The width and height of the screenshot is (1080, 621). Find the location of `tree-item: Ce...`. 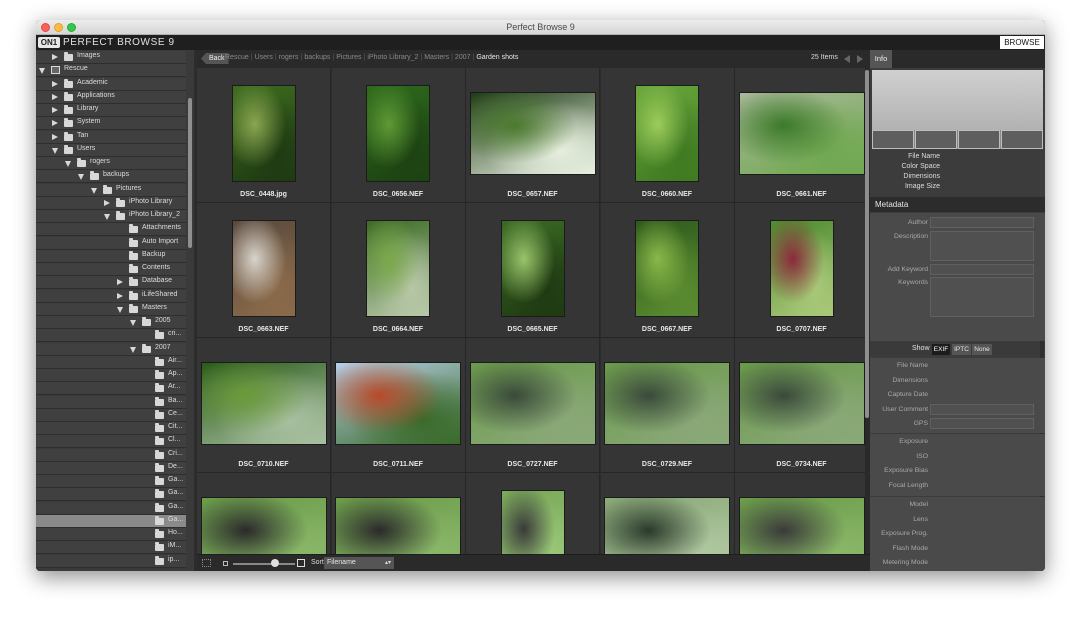

tree-item: Ce... is located at coordinates (111, 415).